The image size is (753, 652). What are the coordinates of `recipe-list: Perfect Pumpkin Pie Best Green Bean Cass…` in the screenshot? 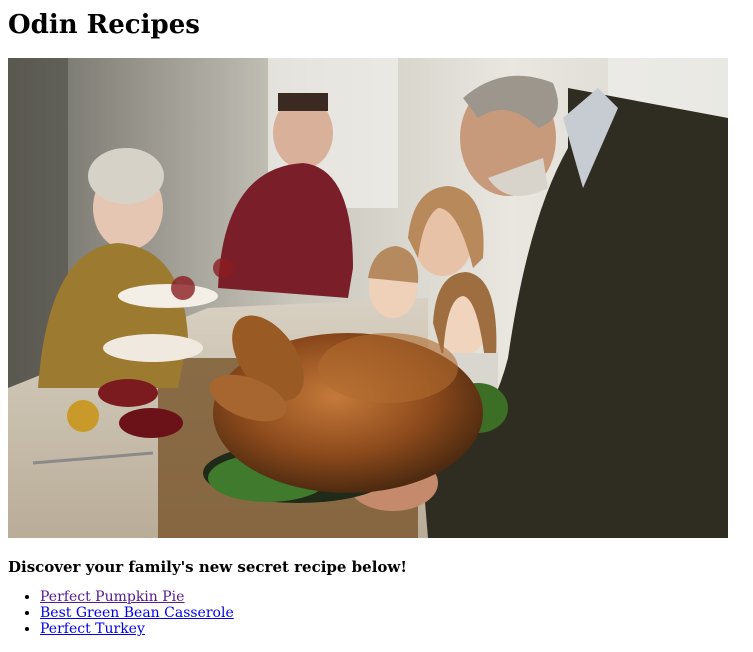 It's located at (376, 613).